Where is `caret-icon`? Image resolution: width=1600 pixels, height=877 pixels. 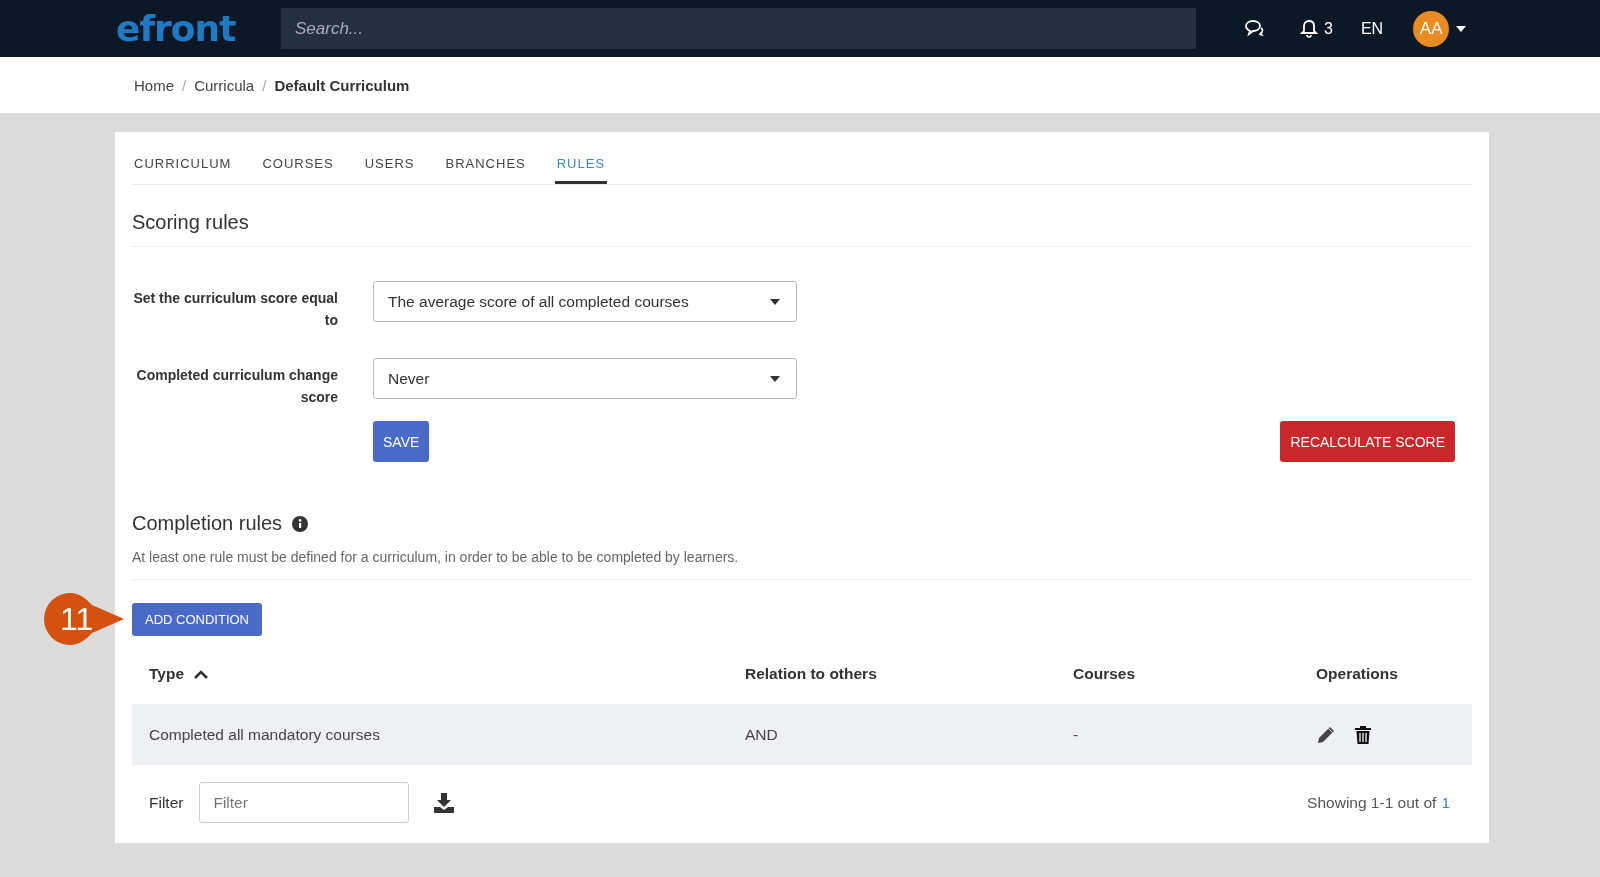 caret-icon is located at coordinates (1461, 28).